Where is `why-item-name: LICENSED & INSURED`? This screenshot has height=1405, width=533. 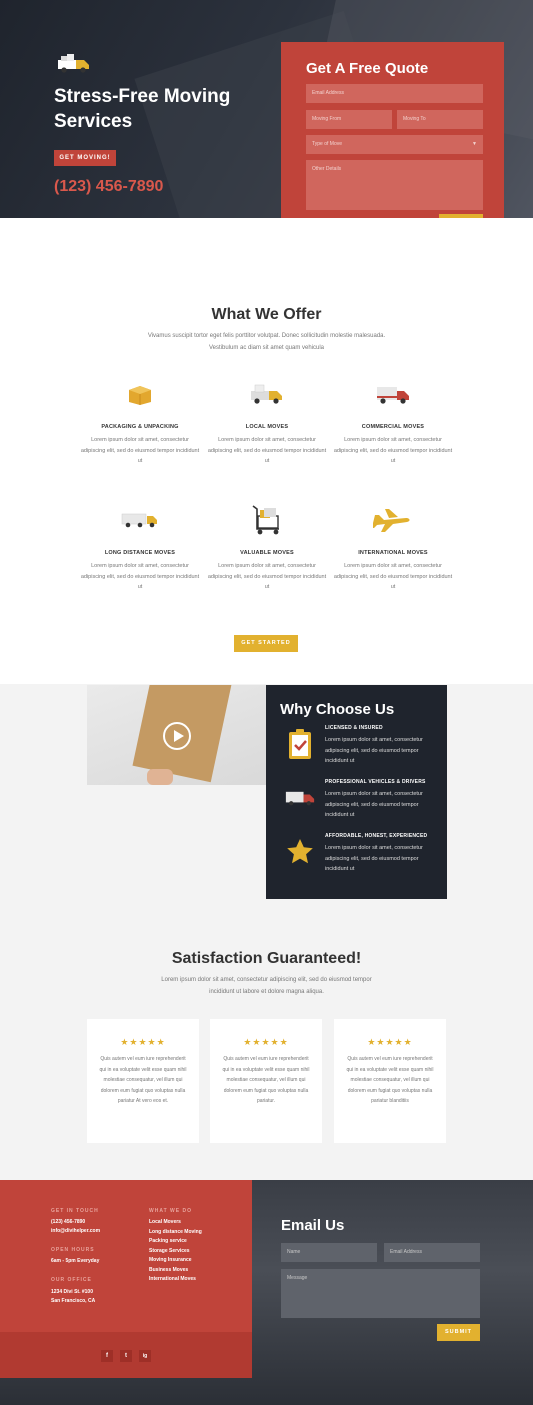
why-item-name: LICENSED & INSURED is located at coordinates (354, 728).